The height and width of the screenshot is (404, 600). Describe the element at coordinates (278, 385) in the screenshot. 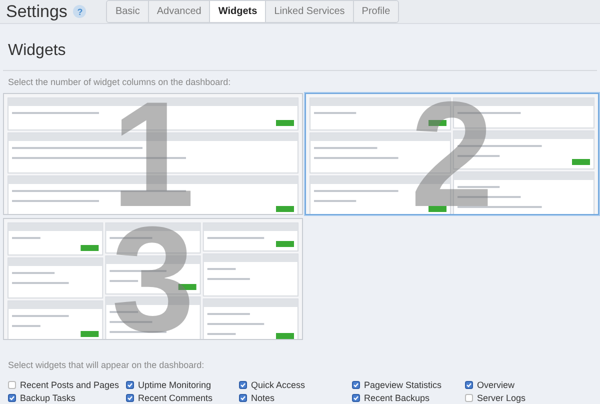

I see `widget-label: Quick Access` at that location.